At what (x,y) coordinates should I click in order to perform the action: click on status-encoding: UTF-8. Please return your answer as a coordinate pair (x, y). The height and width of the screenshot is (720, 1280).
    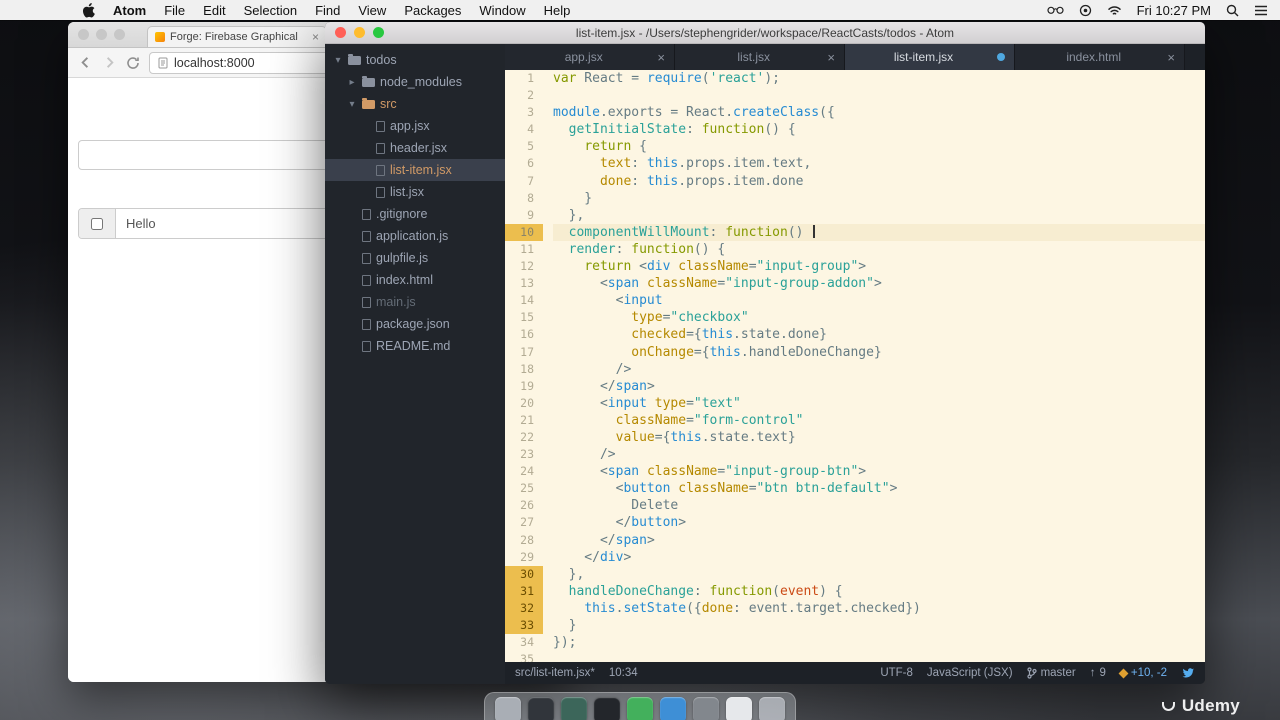
    Looking at the image, I should click on (896, 673).